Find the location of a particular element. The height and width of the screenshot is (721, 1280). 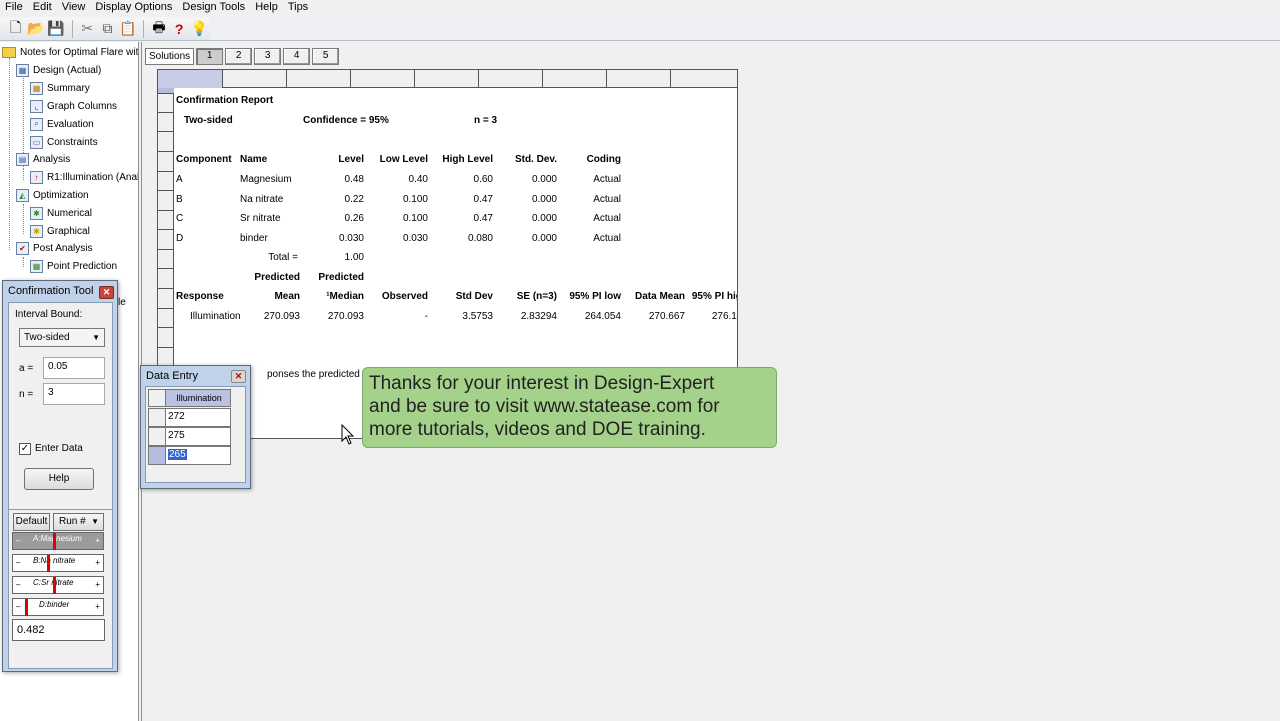

tree-item-numerical: ✱ Numerical is located at coordinates (61, 213).